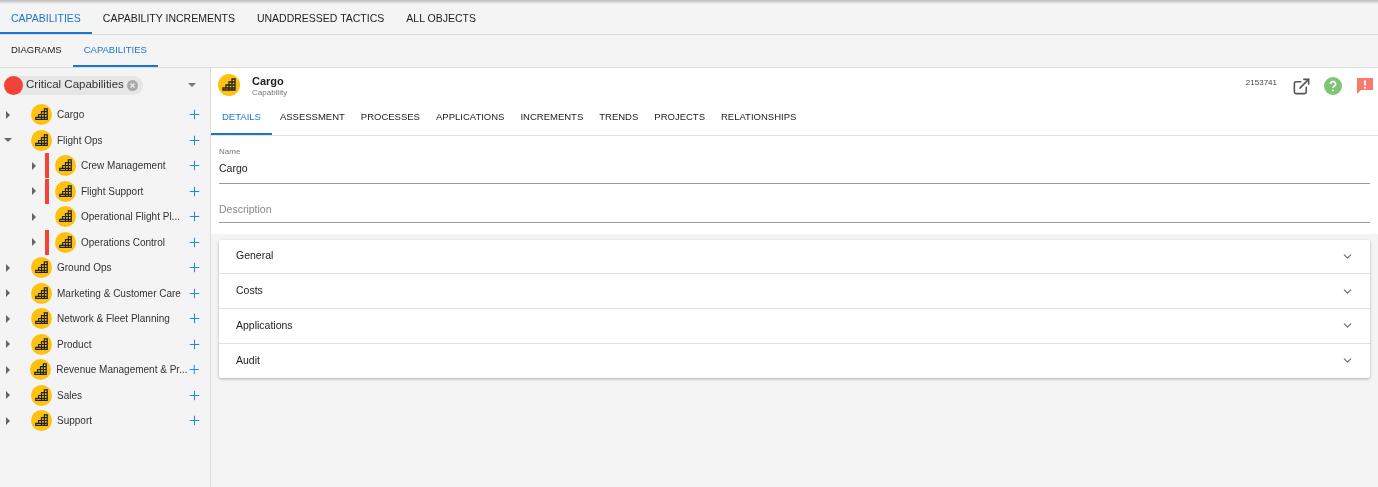 Image resolution: width=1378 pixels, height=487 pixels. Describe the element at coordinates (132, 85) in the screenshot. I see `clear-icon` at that location.